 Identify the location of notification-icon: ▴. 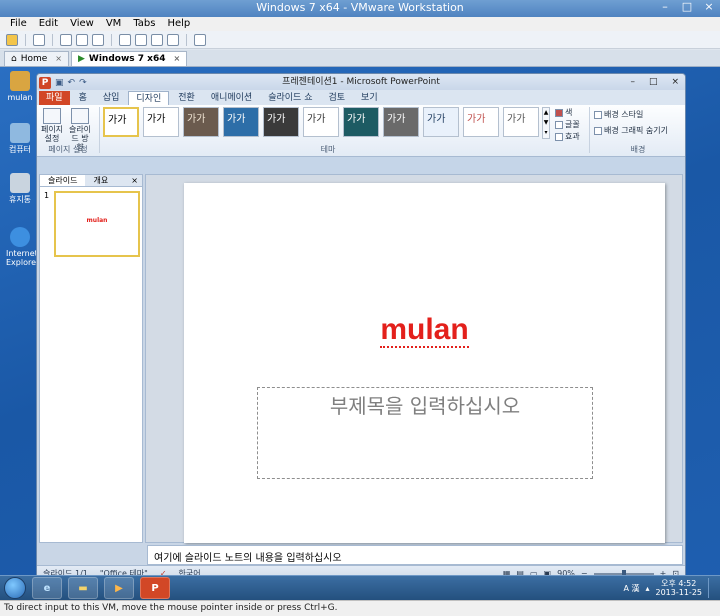
(647, 588).